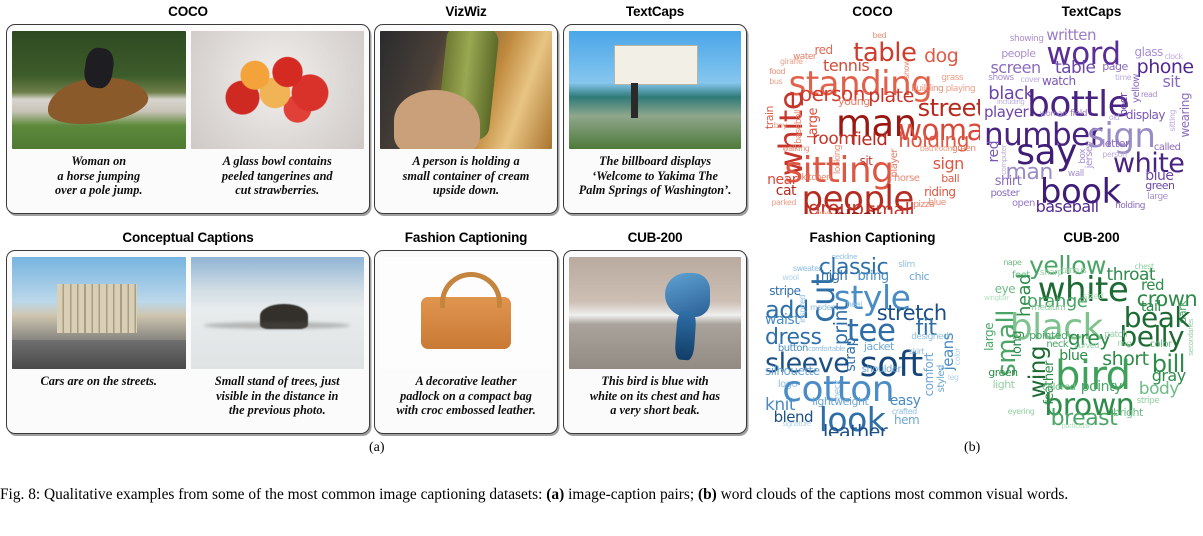 This screenshot has height=536, width=1203. Describe the element at coordinates (1026, 39) in the screenshot. I see `word-cloud-word: showing` at that location.